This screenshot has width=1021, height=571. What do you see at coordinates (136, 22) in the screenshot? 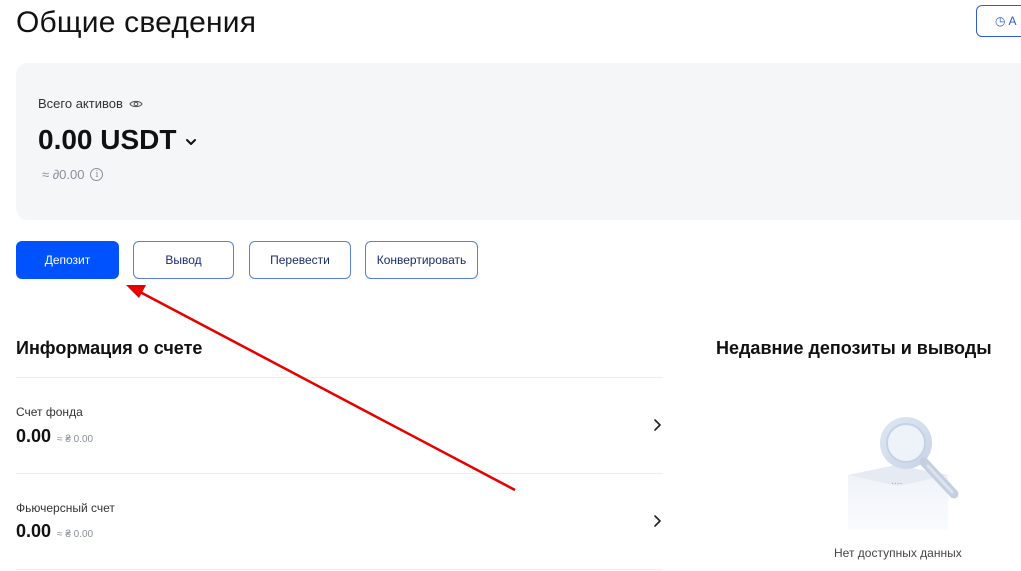
I see `page-title: Общие сведения` at bounding box center [136, 22].